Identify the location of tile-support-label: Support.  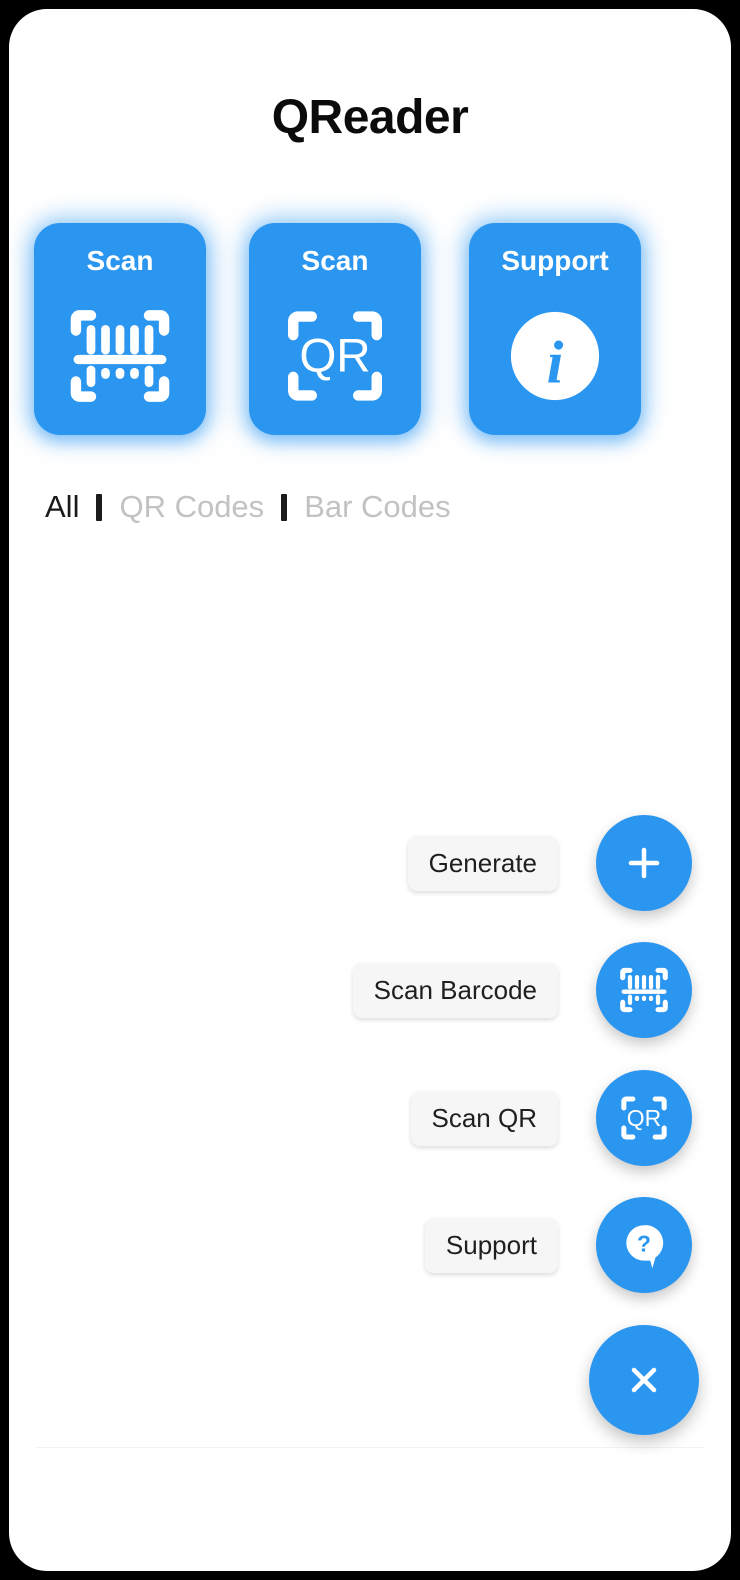
(555, 260).